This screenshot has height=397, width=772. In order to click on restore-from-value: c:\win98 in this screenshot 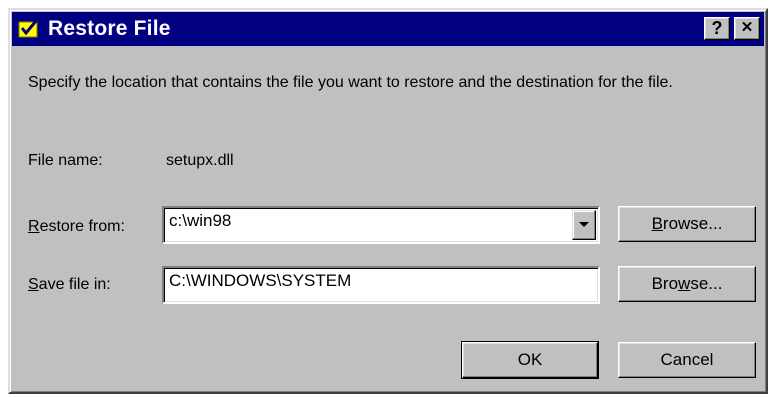, I will do `click(200, 220)`.